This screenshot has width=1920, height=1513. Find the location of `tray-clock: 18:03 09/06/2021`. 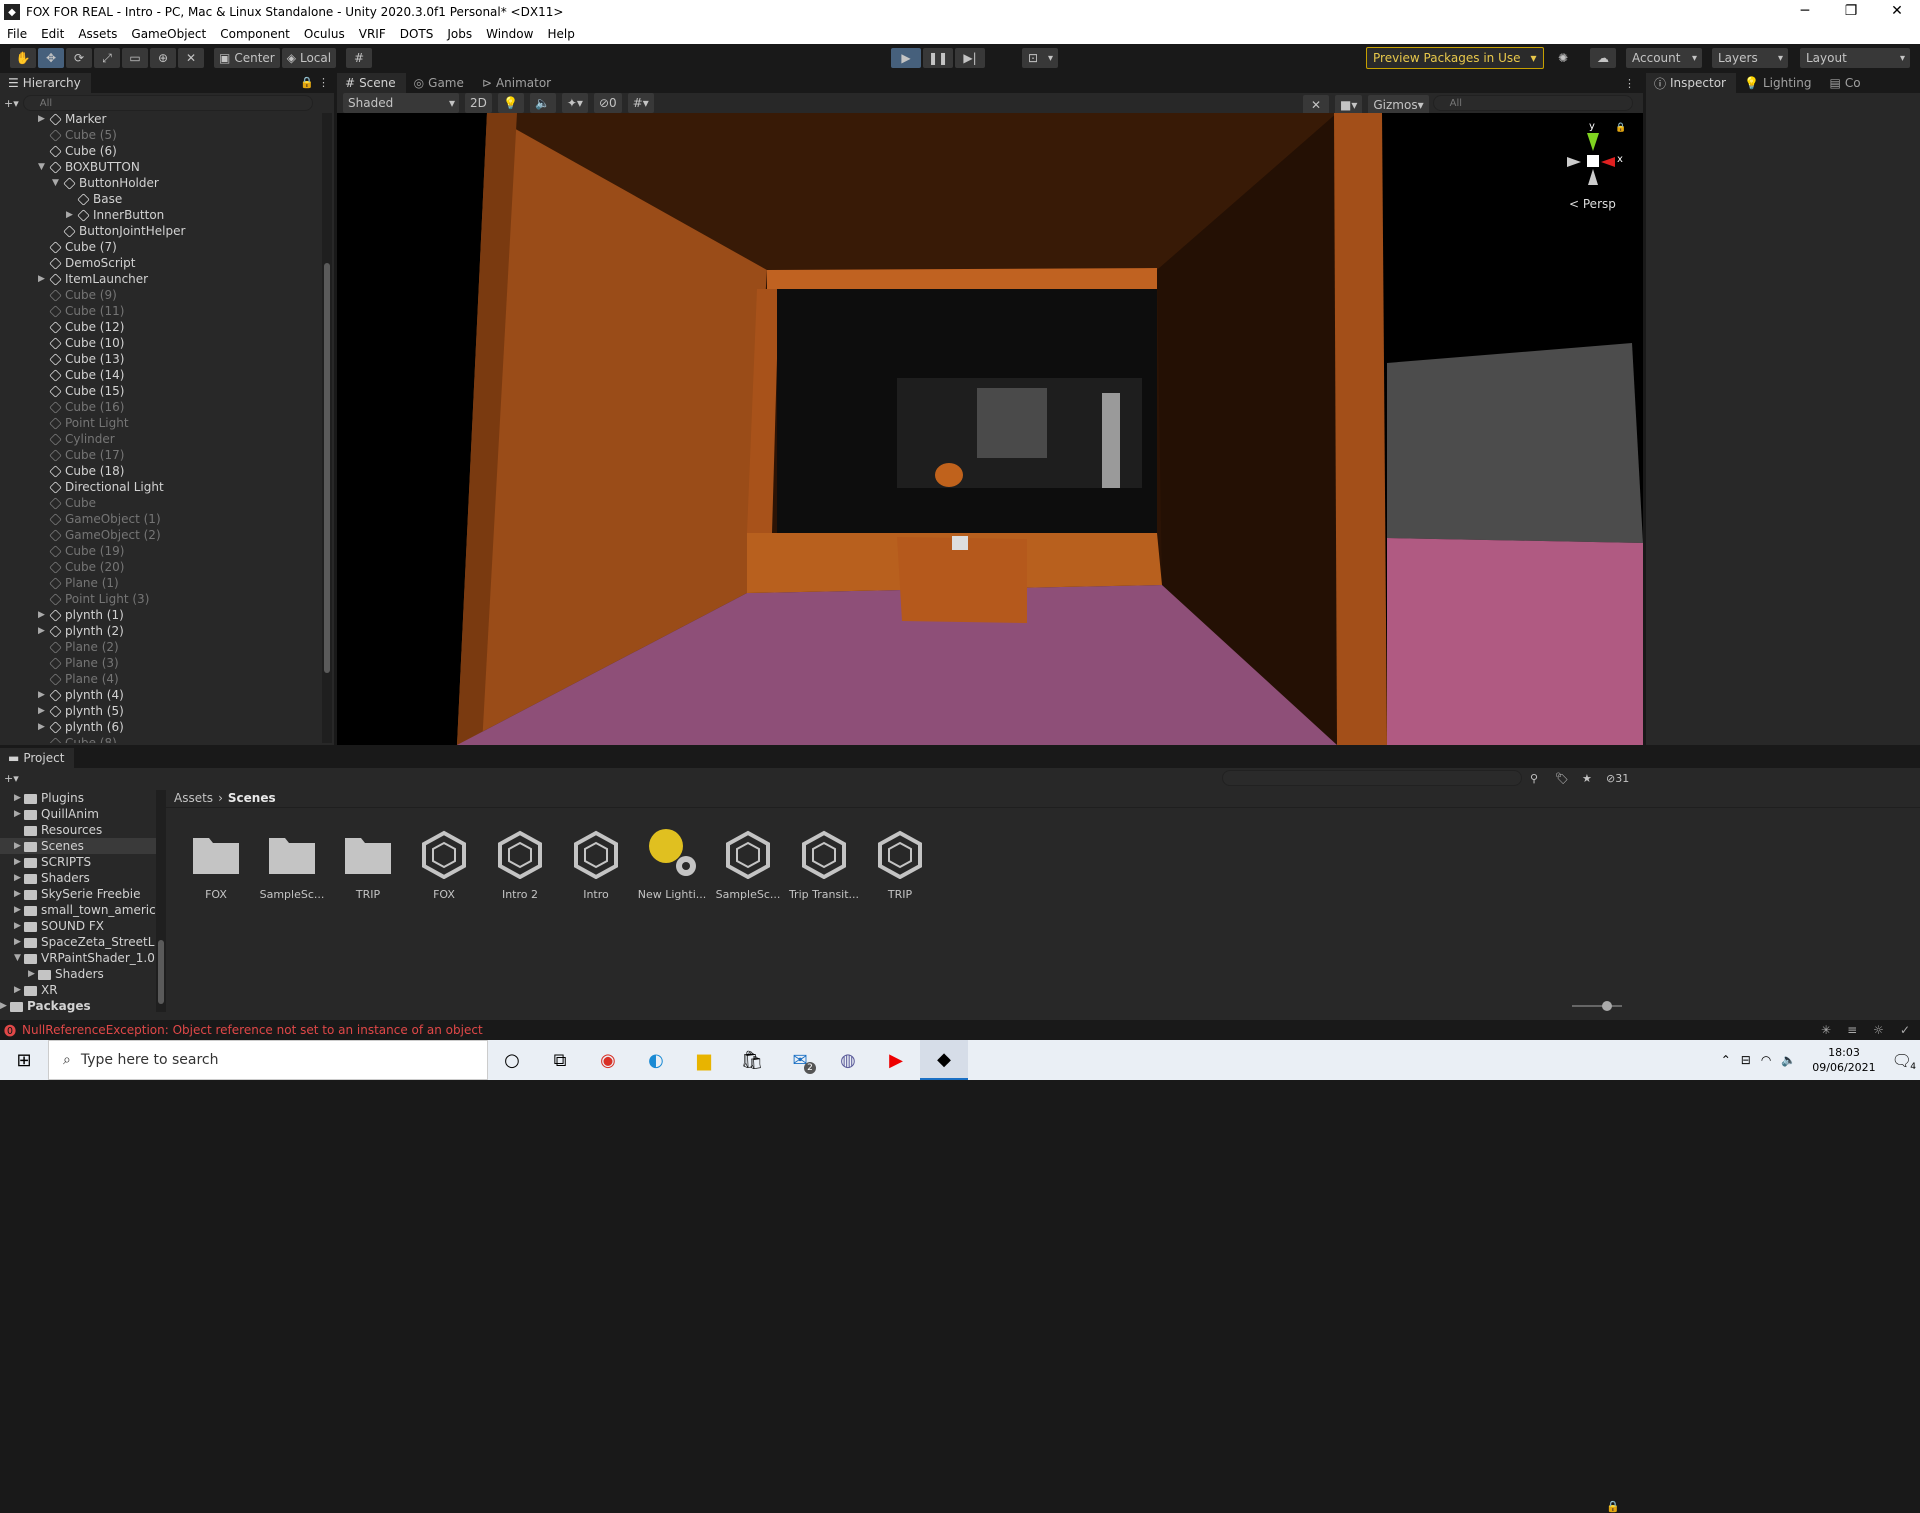

tray-clock: 18:03 09/06/2021 is located at coordinates (1843, 1060).